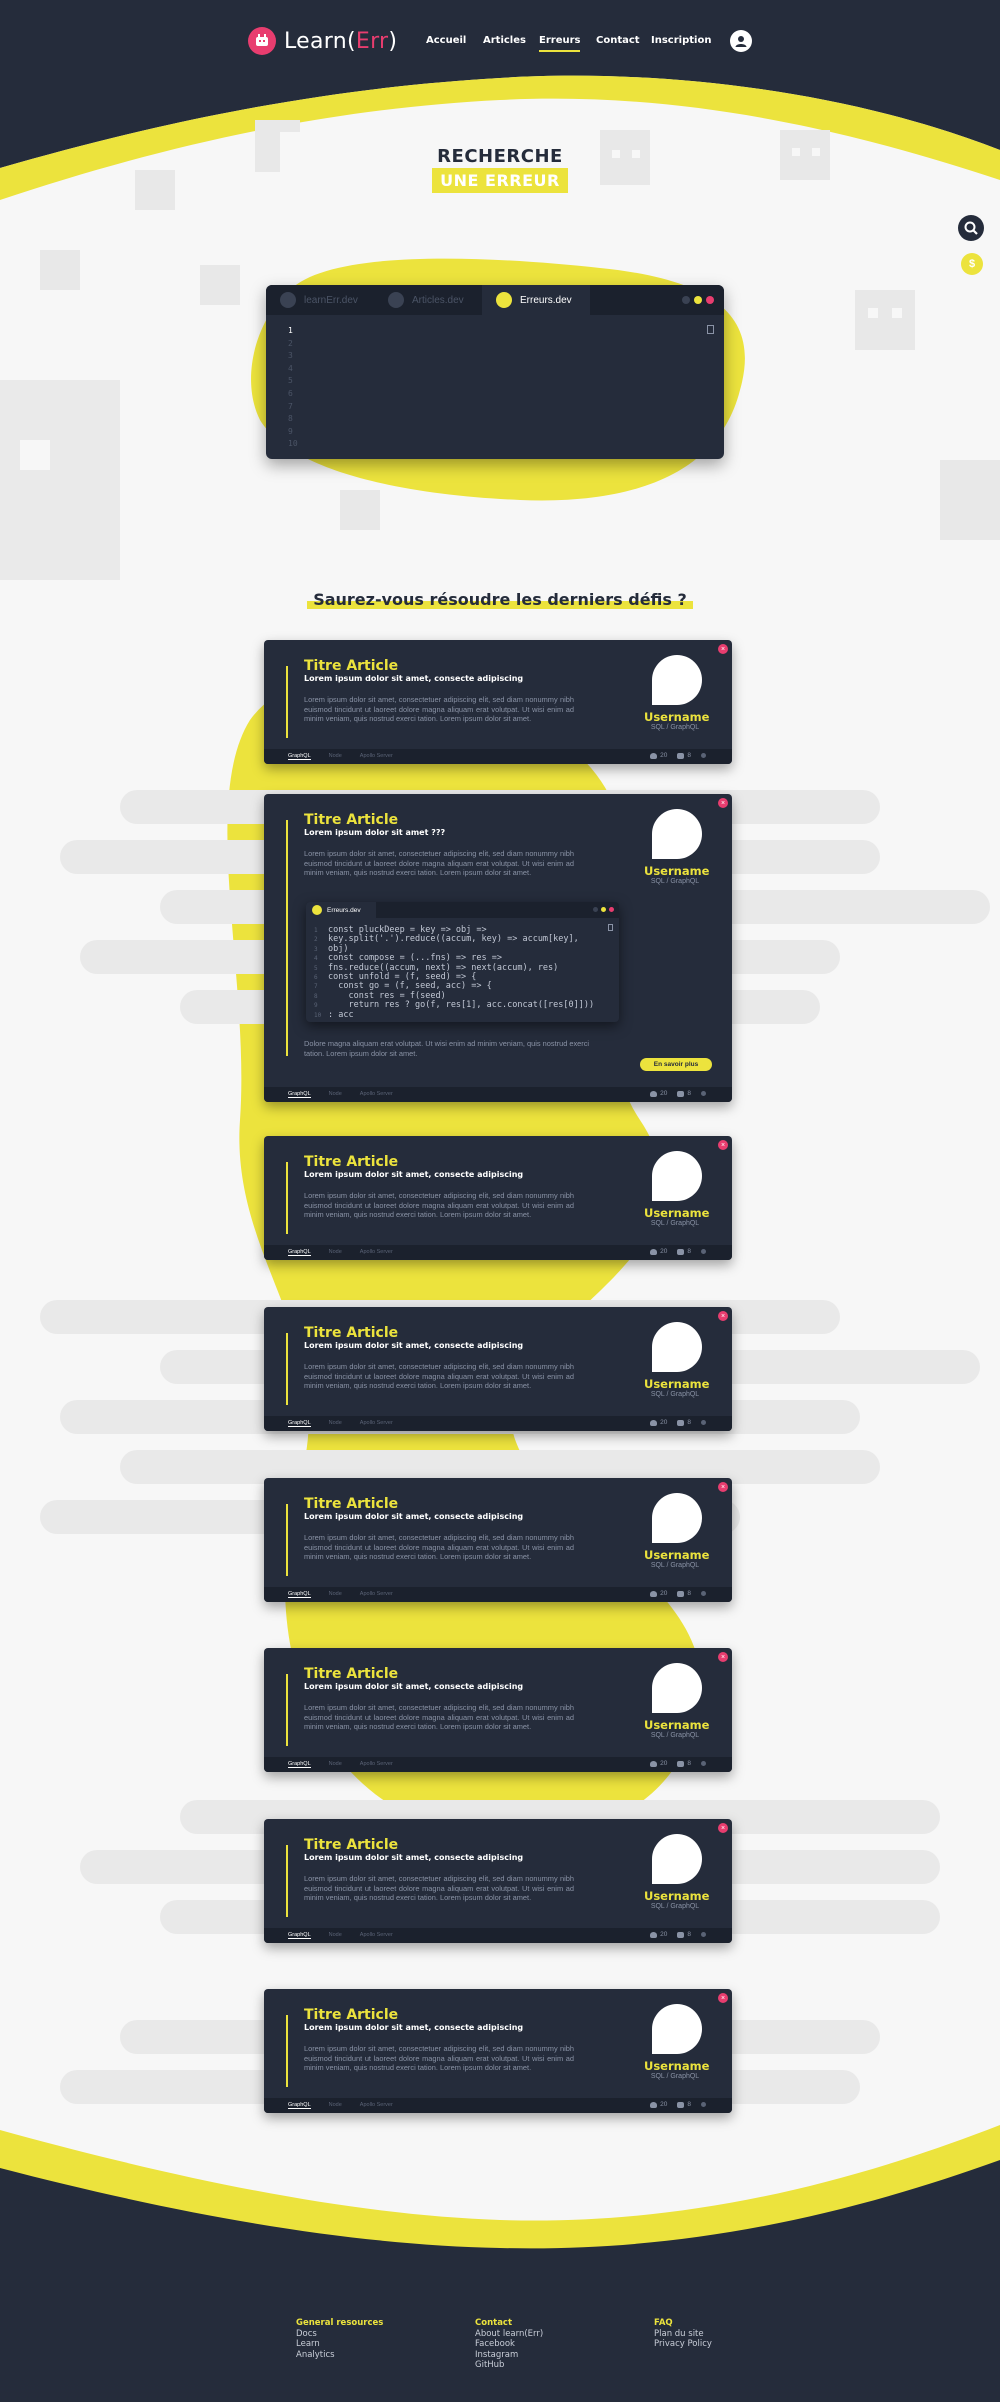  Describe the element at coordinates (428, 300) in the screenshot. I see `editor-tab-articles: Articles.dev` at that location.